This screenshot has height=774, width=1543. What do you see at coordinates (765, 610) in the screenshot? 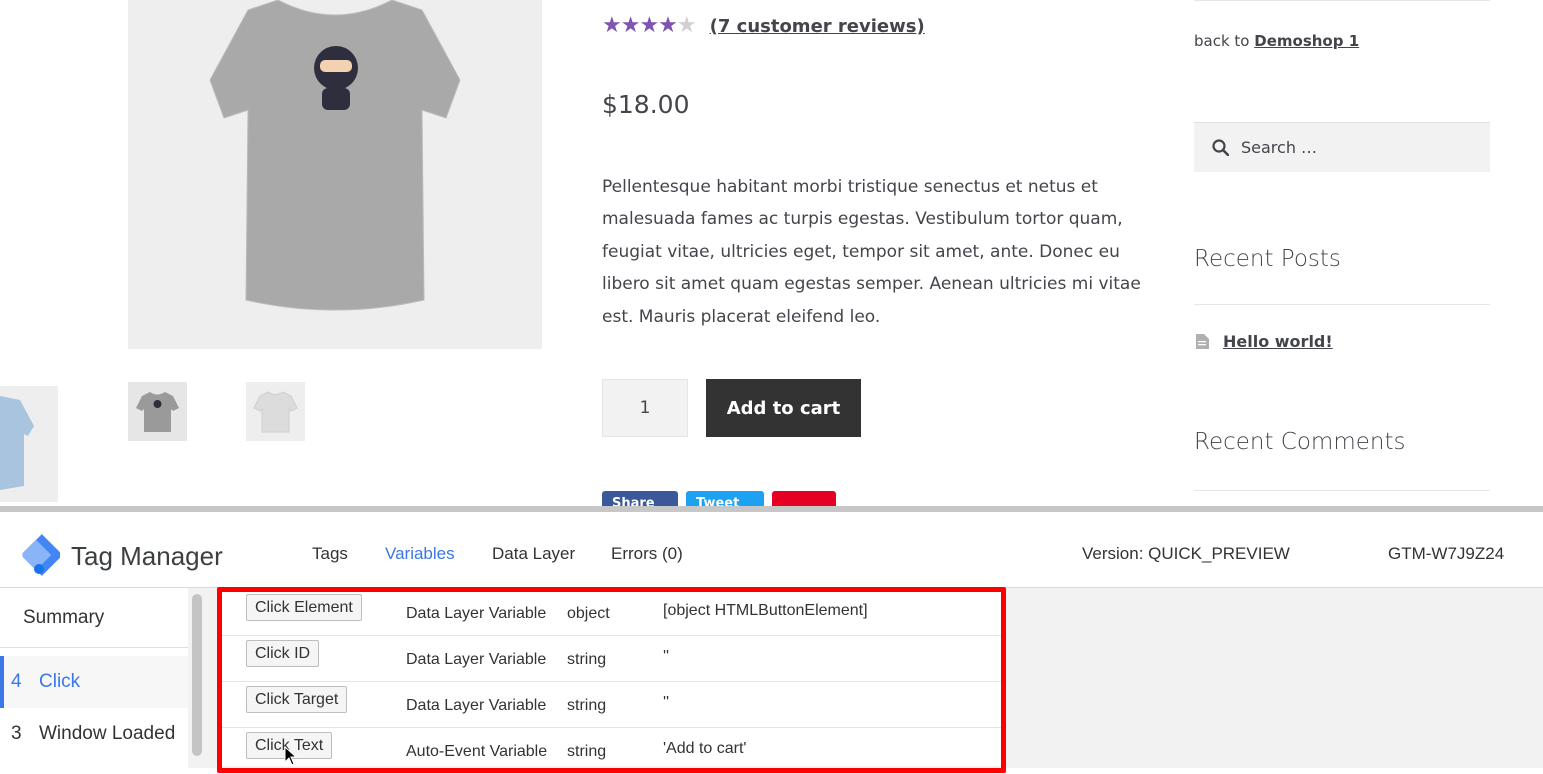
I see `variable-value: [object HTMLButtonElement]` at bounding box center [765, 610].